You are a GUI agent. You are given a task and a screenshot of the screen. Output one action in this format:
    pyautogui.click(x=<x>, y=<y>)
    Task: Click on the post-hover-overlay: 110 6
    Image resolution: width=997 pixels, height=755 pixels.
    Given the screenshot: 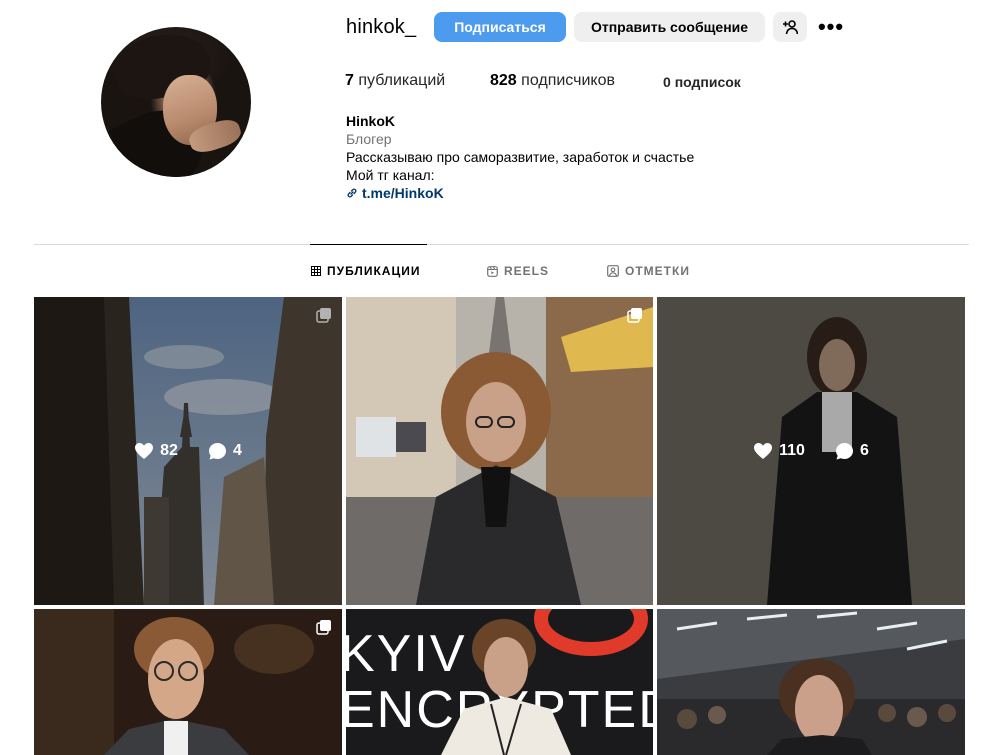 What is the action you would take?
    pyautogui.click(x=811, y=451)
    